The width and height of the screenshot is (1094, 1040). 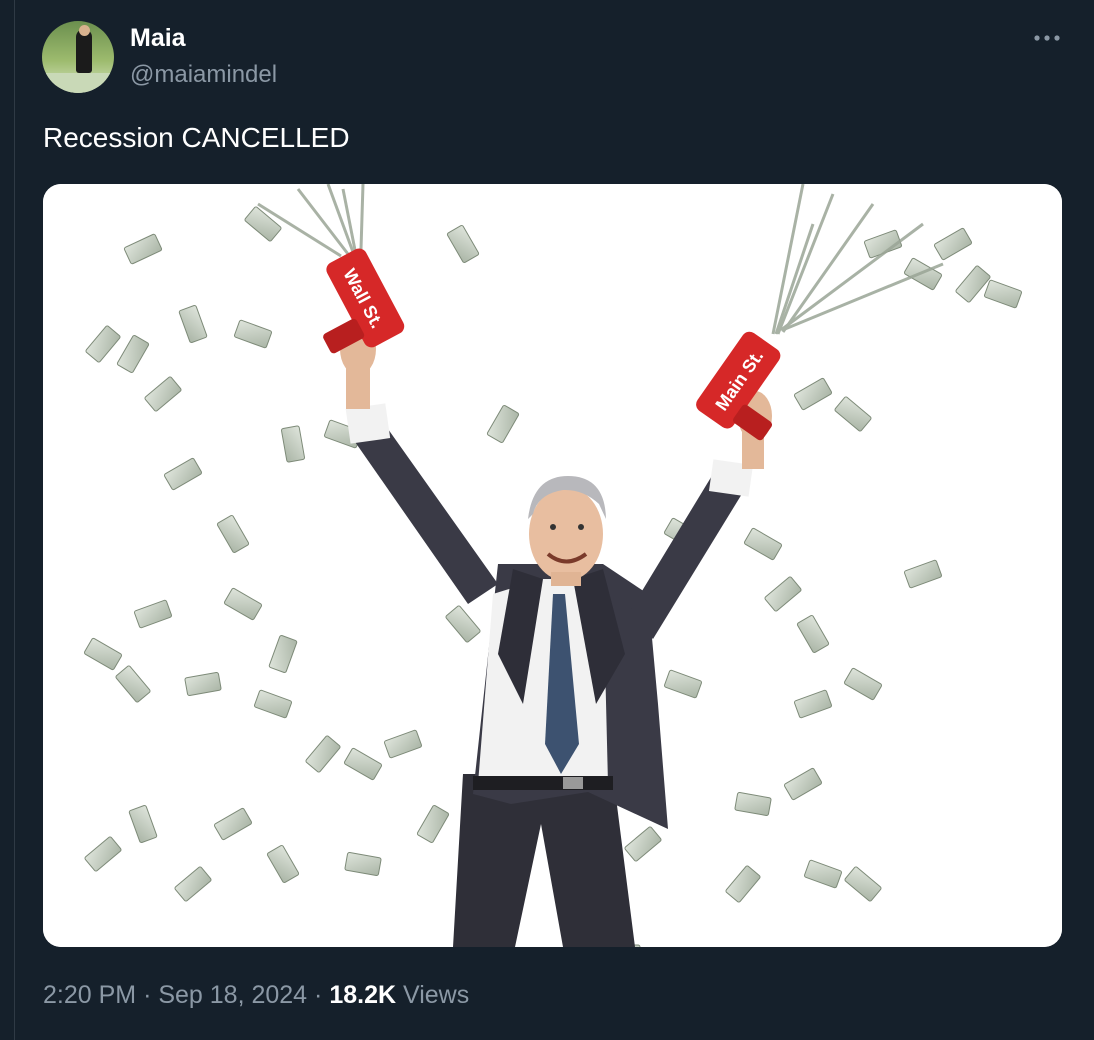 I want to click on timeline-border, so click(x=7, y=520).